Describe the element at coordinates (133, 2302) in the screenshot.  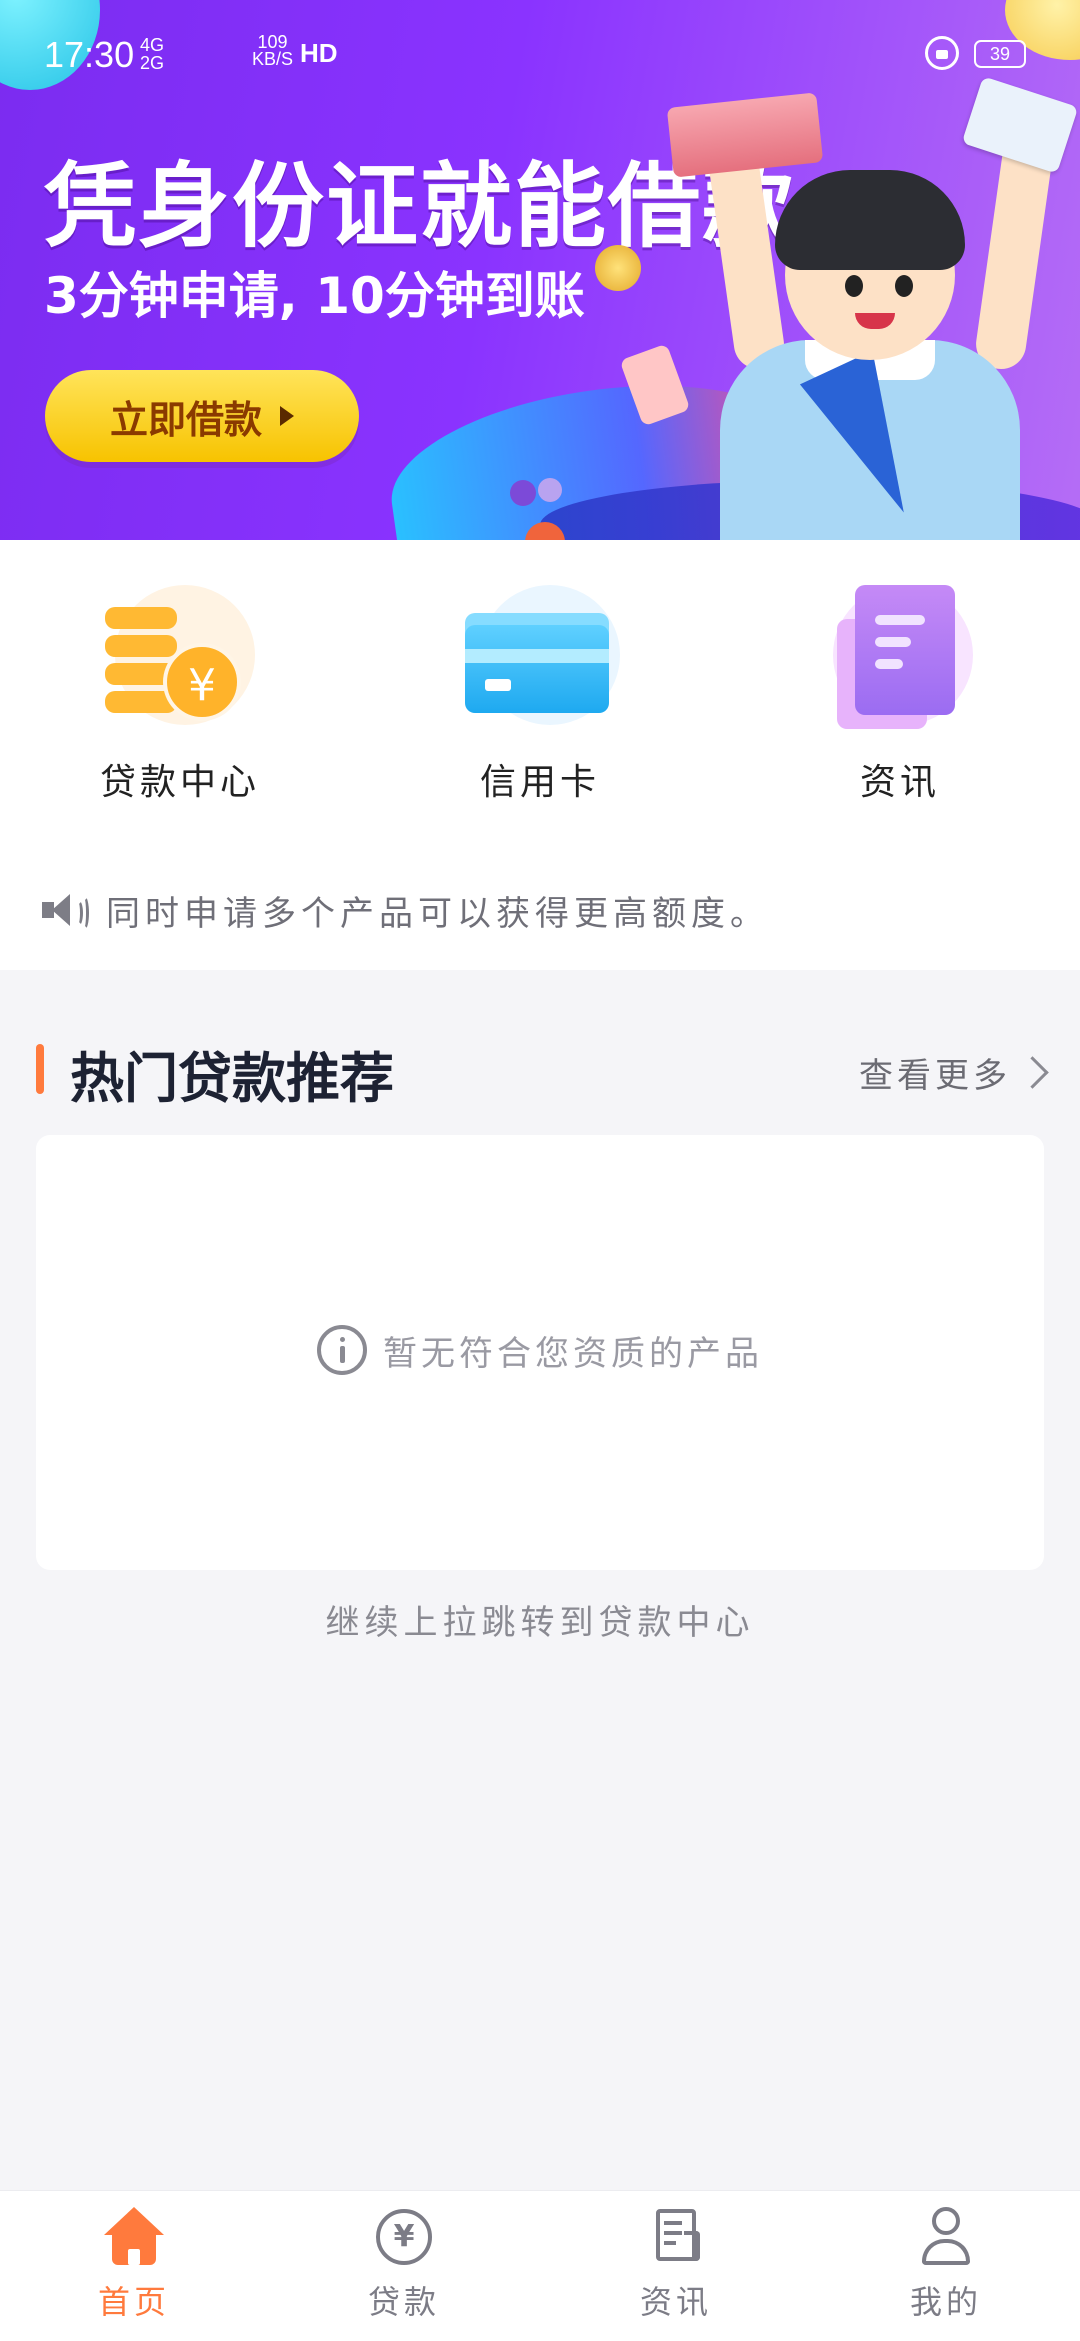
I see `tab-label: 首页` at that location.